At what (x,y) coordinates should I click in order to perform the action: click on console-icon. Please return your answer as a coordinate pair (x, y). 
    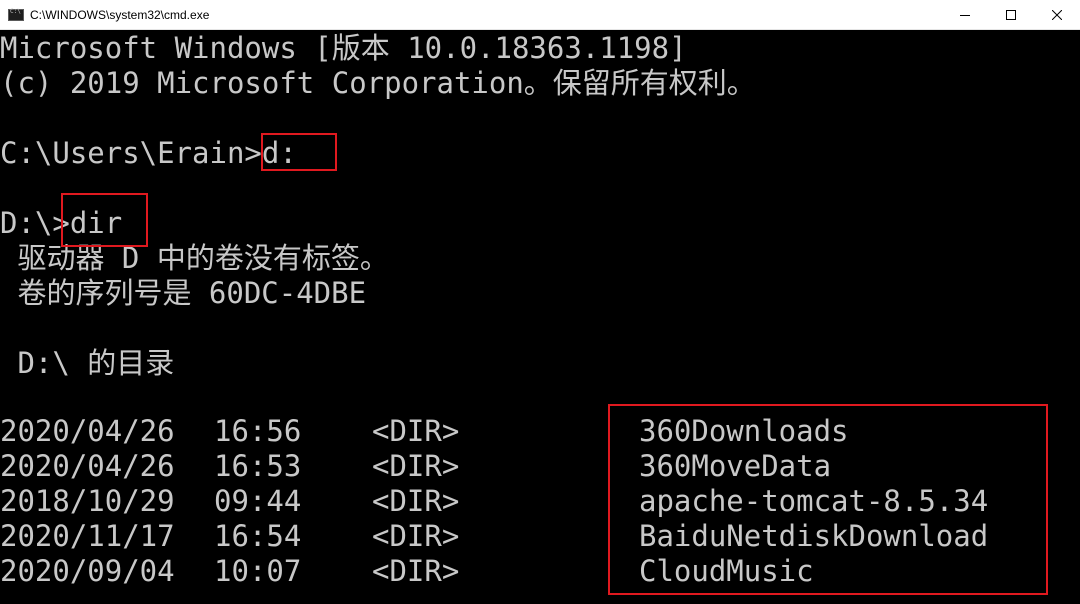
    Looking at the image, I should click on (16, 14).